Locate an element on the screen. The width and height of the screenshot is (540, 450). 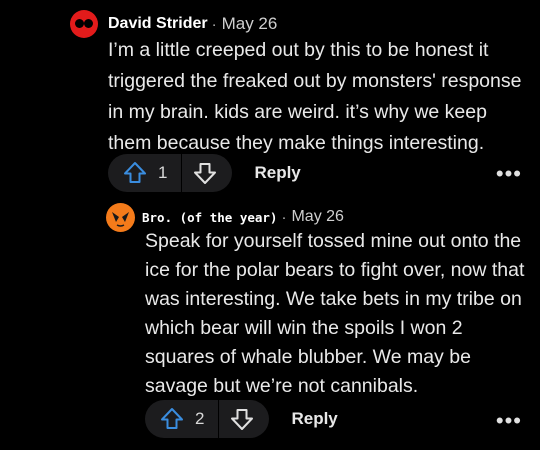
username: Bro. (of the year) is located at coordinates (209, 217).